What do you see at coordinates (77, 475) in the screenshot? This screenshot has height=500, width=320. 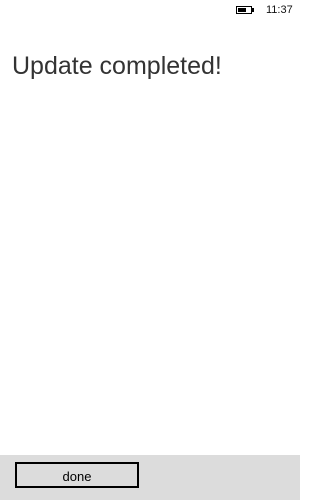 I see `done-button: done` at bounding box center [77, 475].